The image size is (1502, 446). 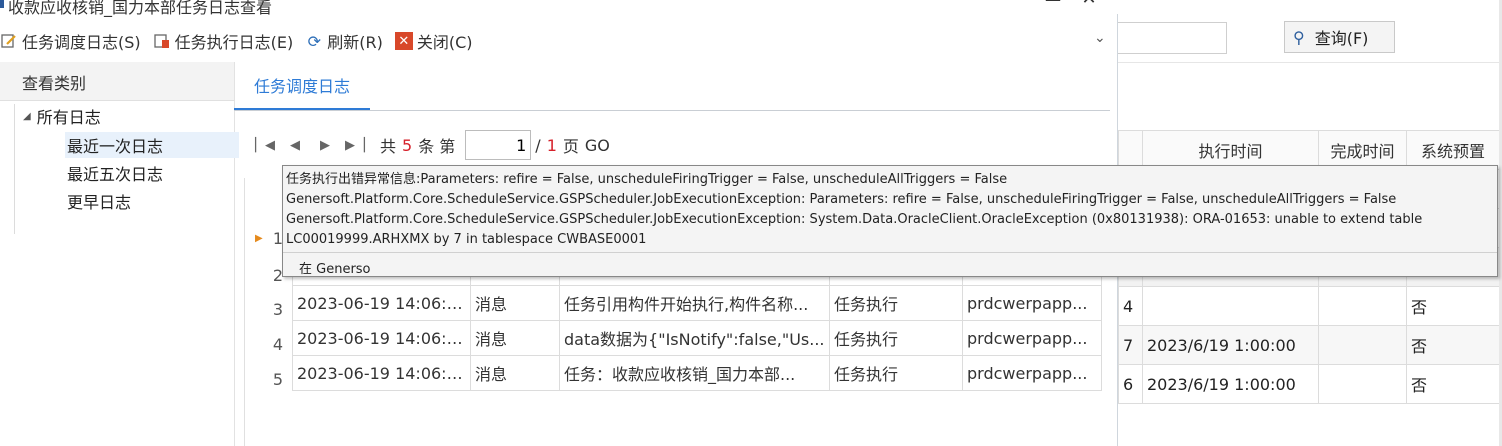 What do you see at coordinates (355, 42) in the screenshot?
I see `refresh-label: 刷新(R)` at bounding box center [355, 42].